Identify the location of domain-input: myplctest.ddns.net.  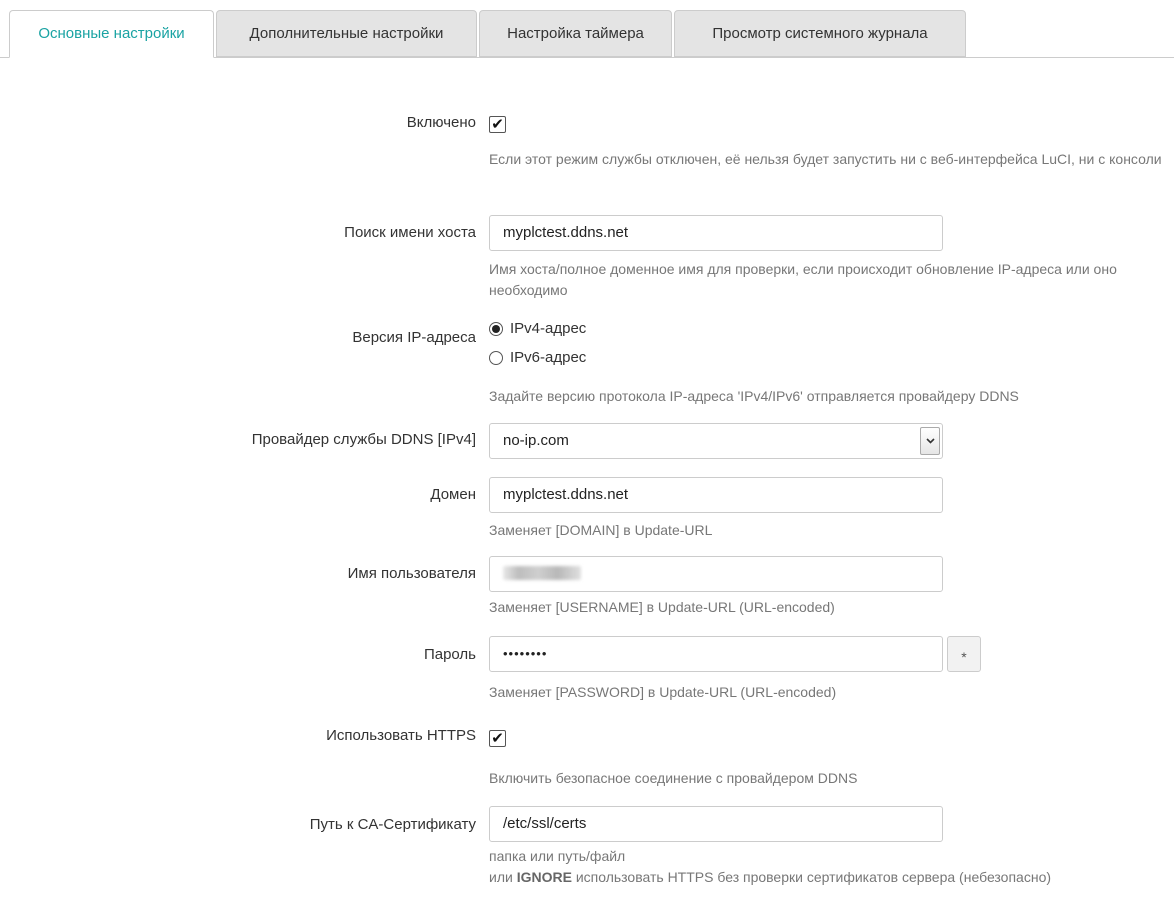
(716, 495).